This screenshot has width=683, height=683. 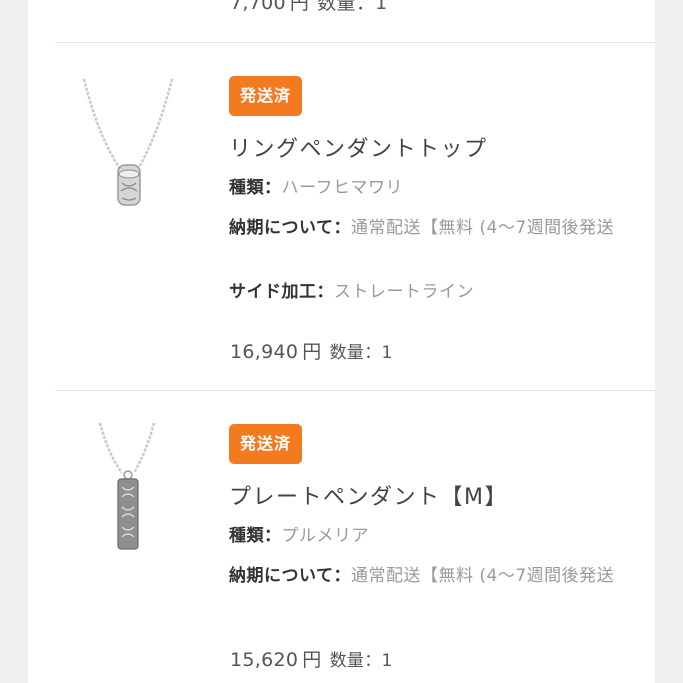 What do you see at coordinates (129, 494) in the screenshot?
I see `plate-pendant-necklace-icon` at bounding box center [129, 494].